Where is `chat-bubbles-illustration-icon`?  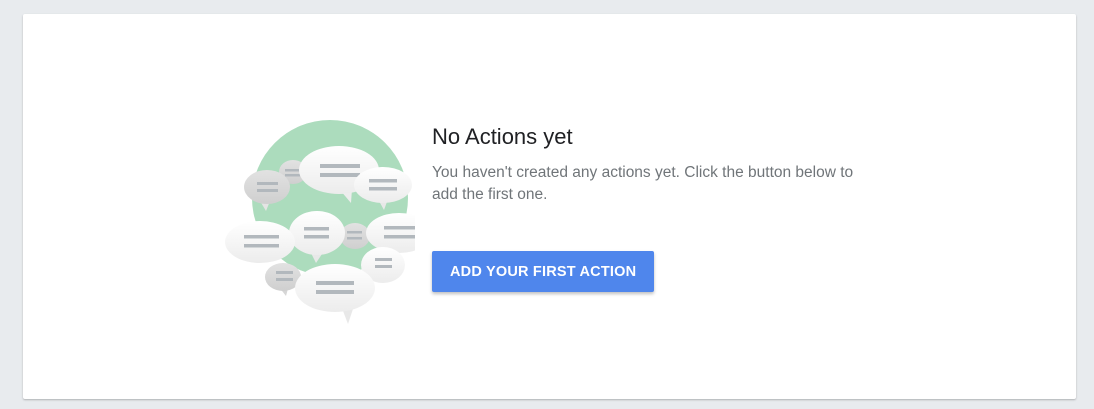 chat-bubbles-illustration-icon is located at coordinates (307, 224).